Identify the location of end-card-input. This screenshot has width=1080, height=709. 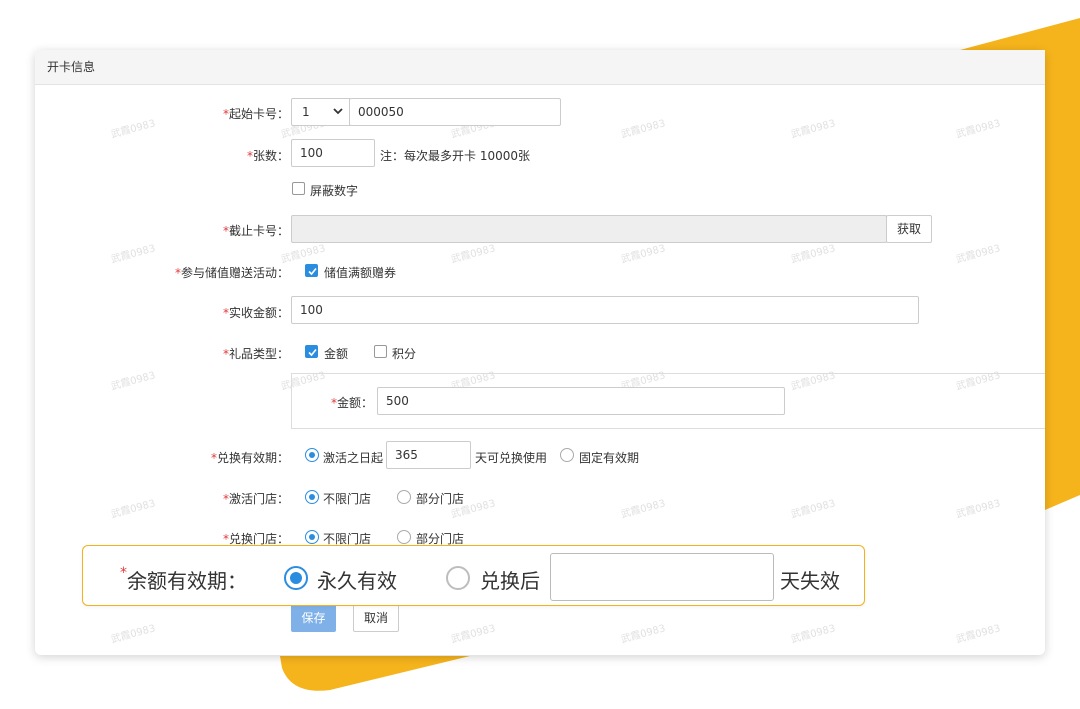
(589, 229).